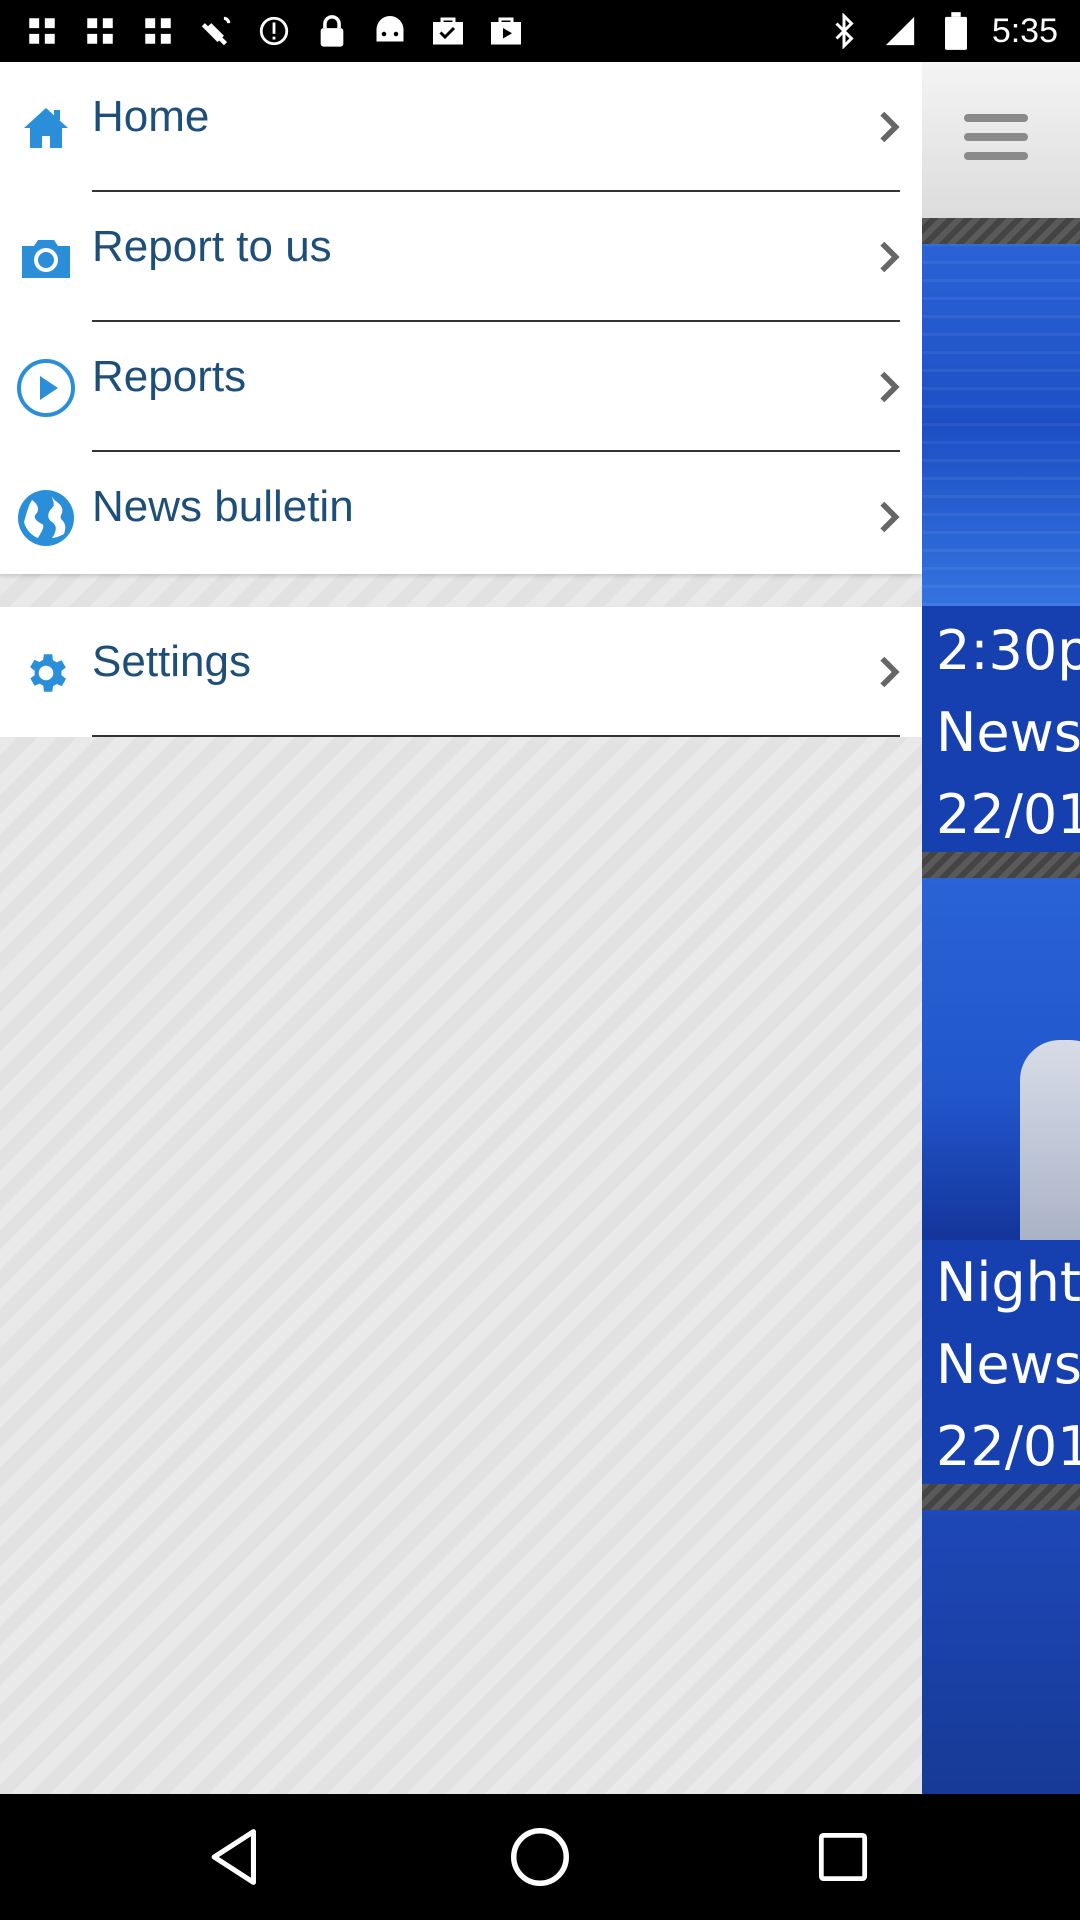  What do you see at coordinates (46, 388) in the screenshot?
I see `play-icon` at bounding box center [46, 388].